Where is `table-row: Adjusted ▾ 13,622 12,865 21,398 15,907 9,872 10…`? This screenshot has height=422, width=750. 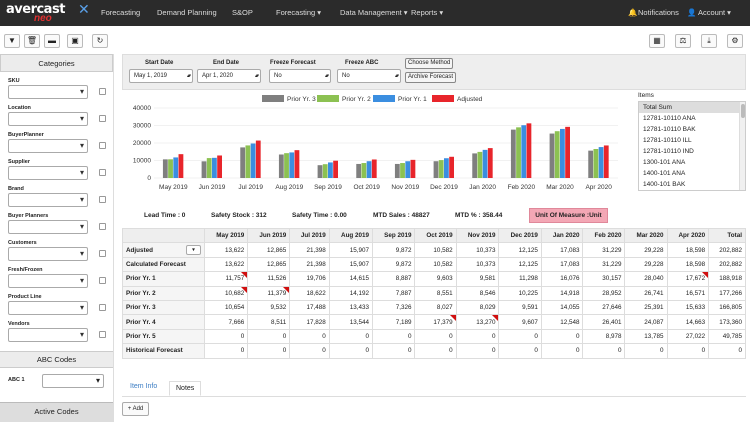
table-row: Adjusted ▾ 13,622 12,865 21,398 15,907 9,872 10… is located at coordinates (434, 250).